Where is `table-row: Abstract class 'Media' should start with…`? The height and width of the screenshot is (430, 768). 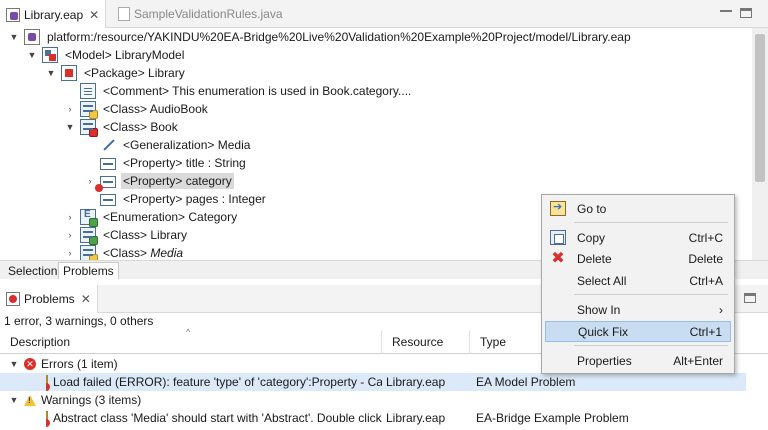 table-row: Abstract class 'Media' should start with… is located at coordinates (384, 418).